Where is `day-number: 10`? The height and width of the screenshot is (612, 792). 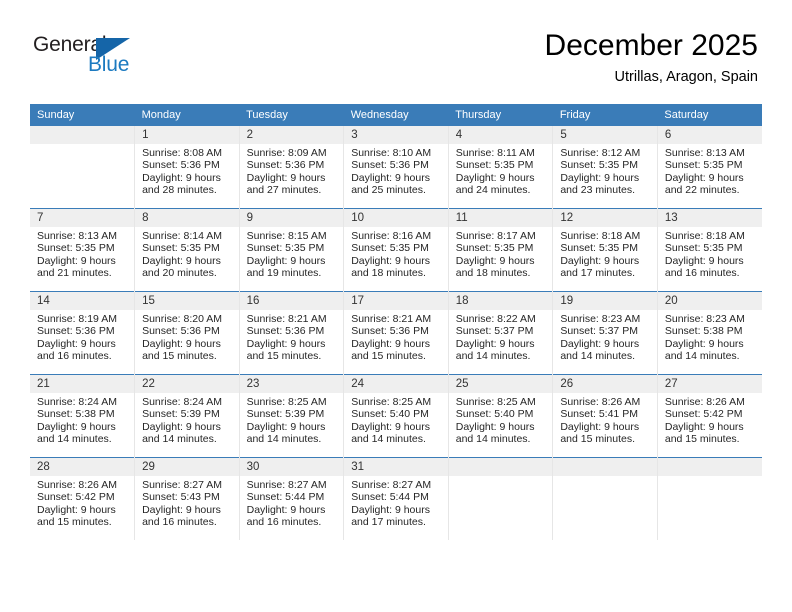
day-number: 10 is located at coordinates (396, 218).